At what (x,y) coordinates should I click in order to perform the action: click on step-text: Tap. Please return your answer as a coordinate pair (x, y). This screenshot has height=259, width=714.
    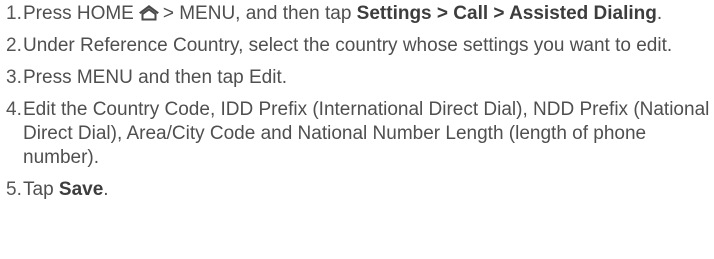
    Looking at the image, I should click on (38, 189).